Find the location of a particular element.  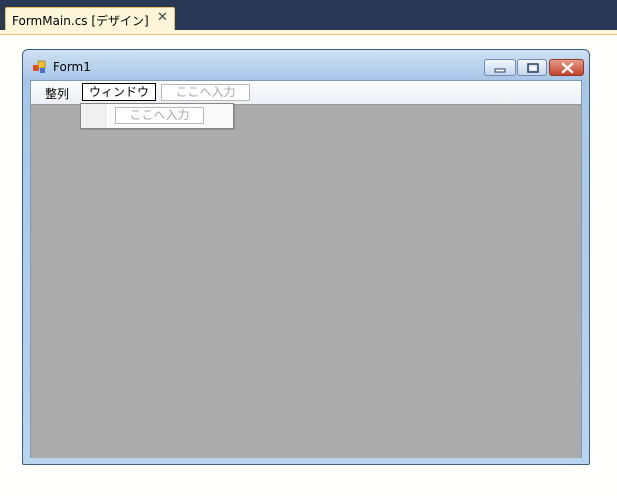

menu-item-arrange: 整列 is located at coordinates (57, 93).